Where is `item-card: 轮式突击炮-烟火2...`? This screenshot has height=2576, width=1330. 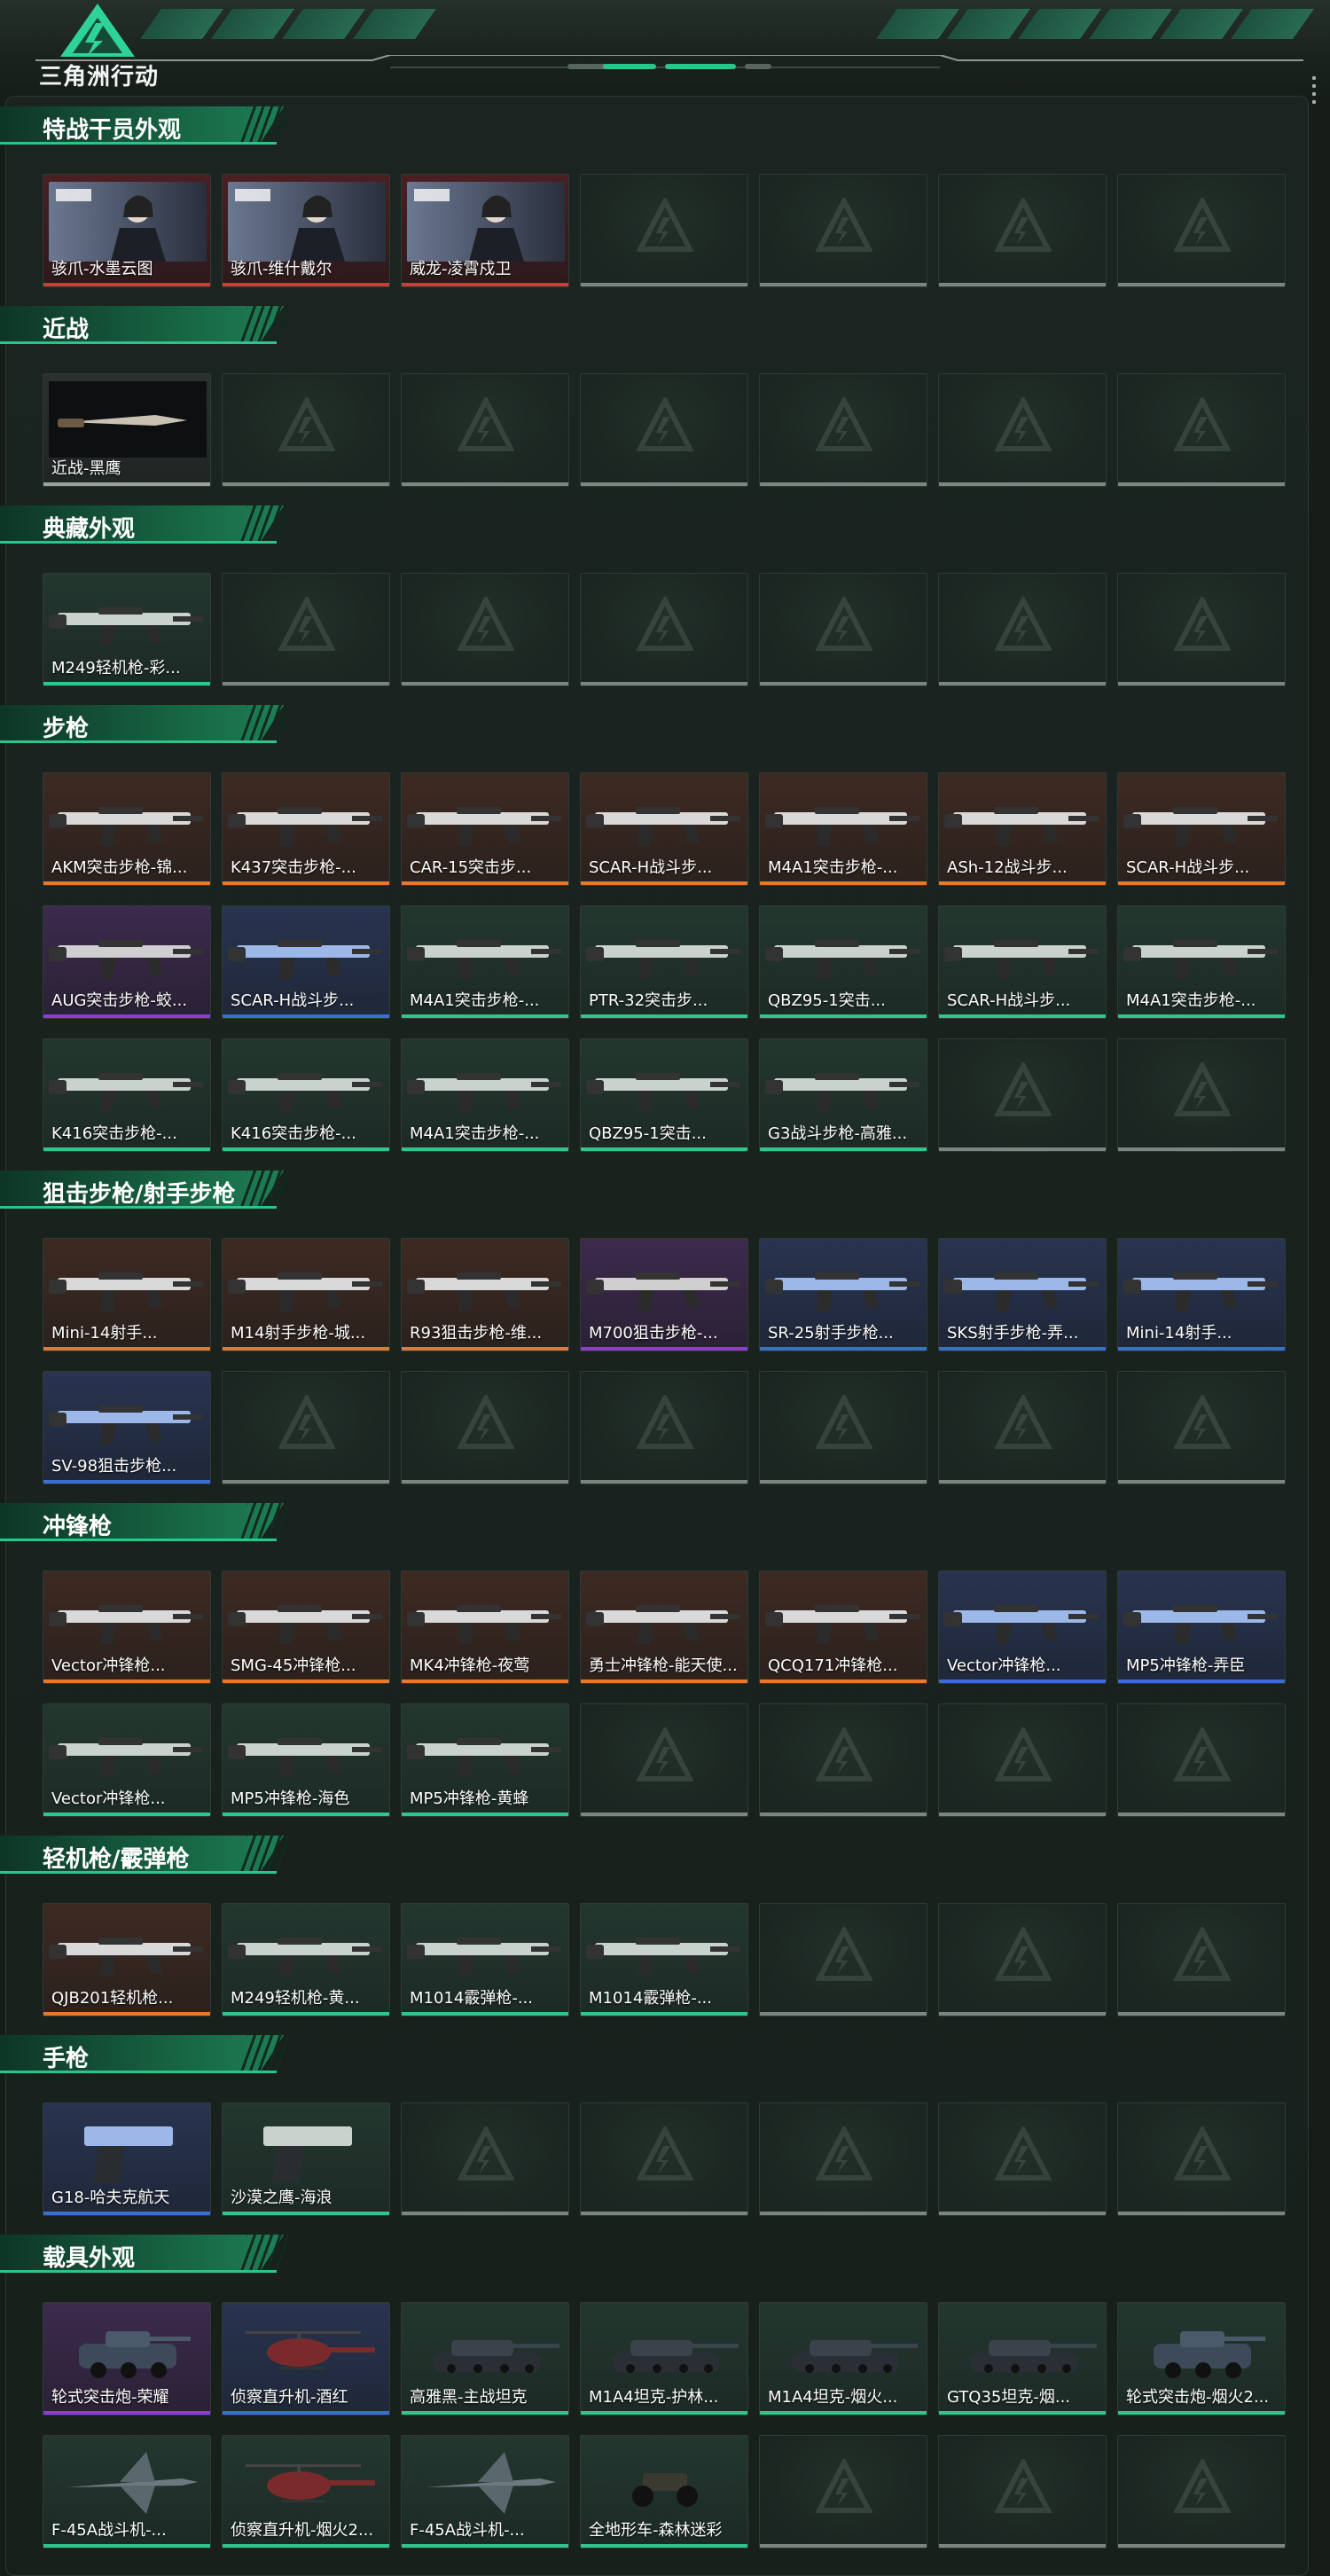 item-card: 轮式突击炮-烟火2... is located at coordinates (1201, 2358).